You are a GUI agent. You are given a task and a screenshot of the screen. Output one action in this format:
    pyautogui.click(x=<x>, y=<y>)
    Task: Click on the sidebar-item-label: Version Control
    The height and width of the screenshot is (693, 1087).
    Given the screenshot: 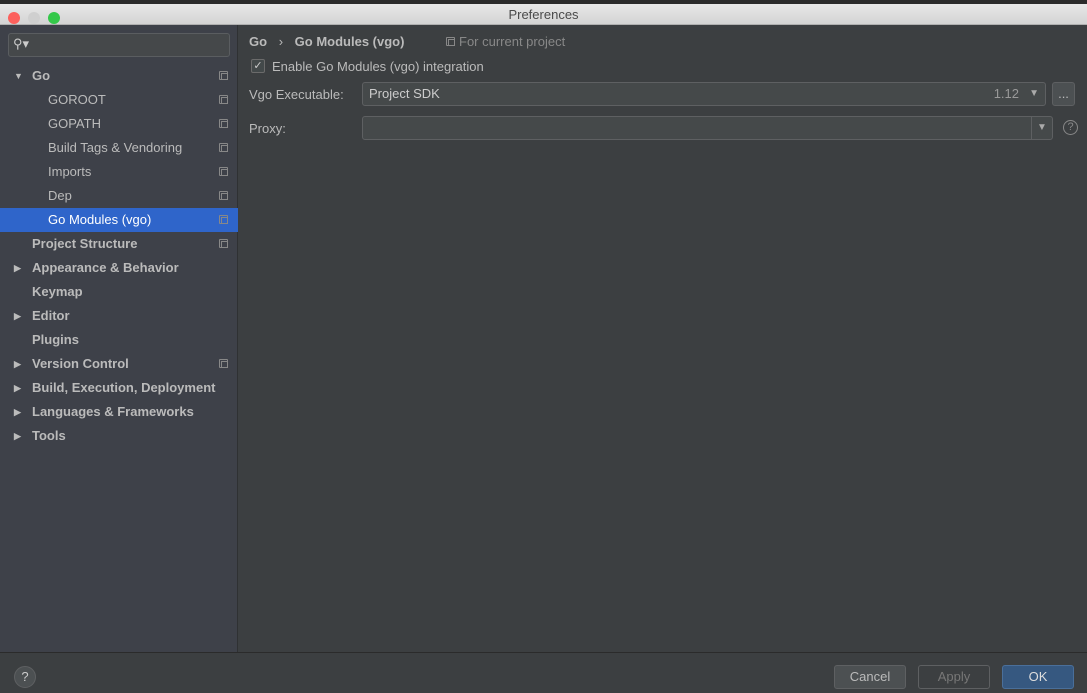 What is the action you would take?
    pyautogui.click(x=80, y=363)
    